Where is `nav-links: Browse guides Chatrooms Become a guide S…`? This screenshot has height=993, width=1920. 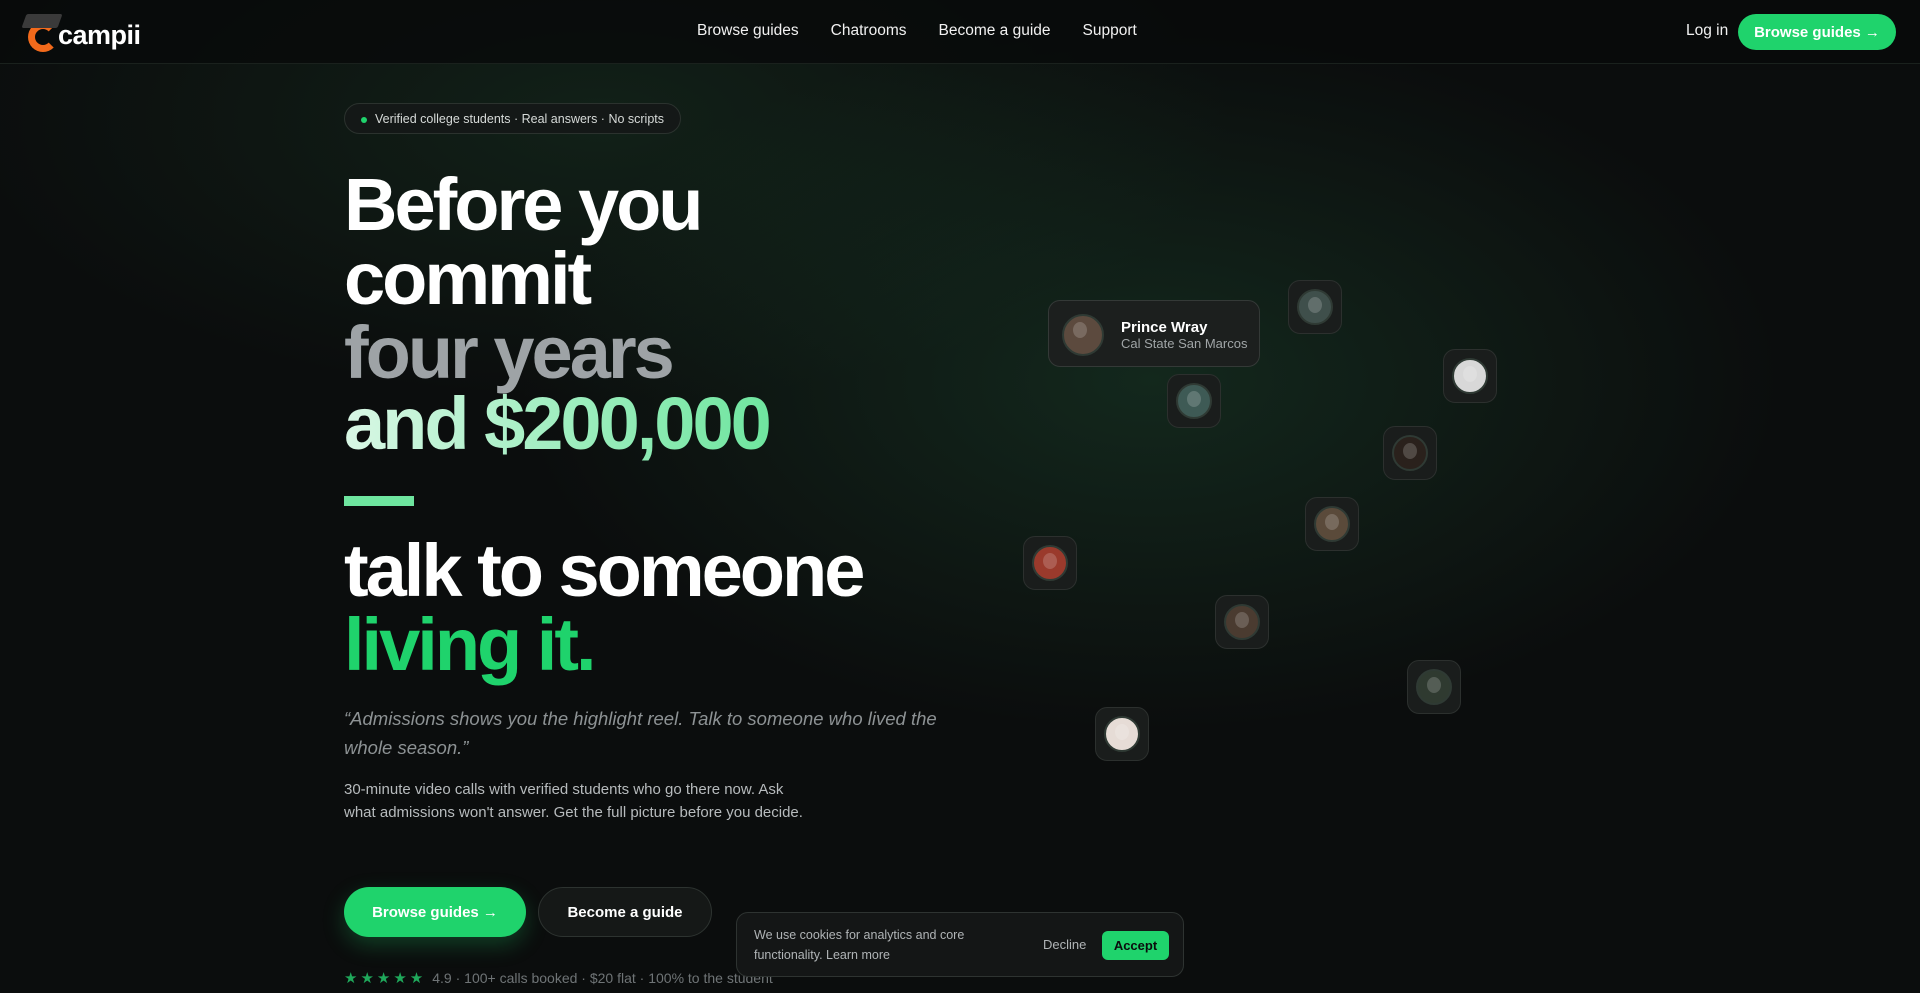
nav-links: Browse guides Chatrooms Become a guide S… is located at coordinates (917, 31).